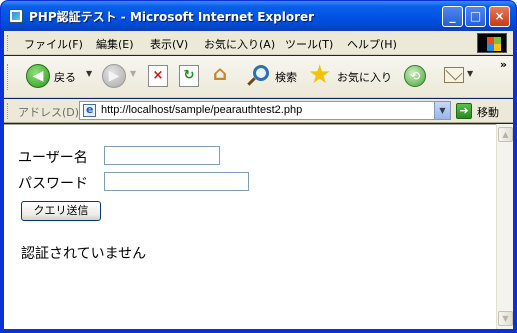 The height and width of the screenshot is (333, 517). Describe the element at coordinates (89, 73) in the screenshot. I see `back-dropdown-icon: ▼` at that location.